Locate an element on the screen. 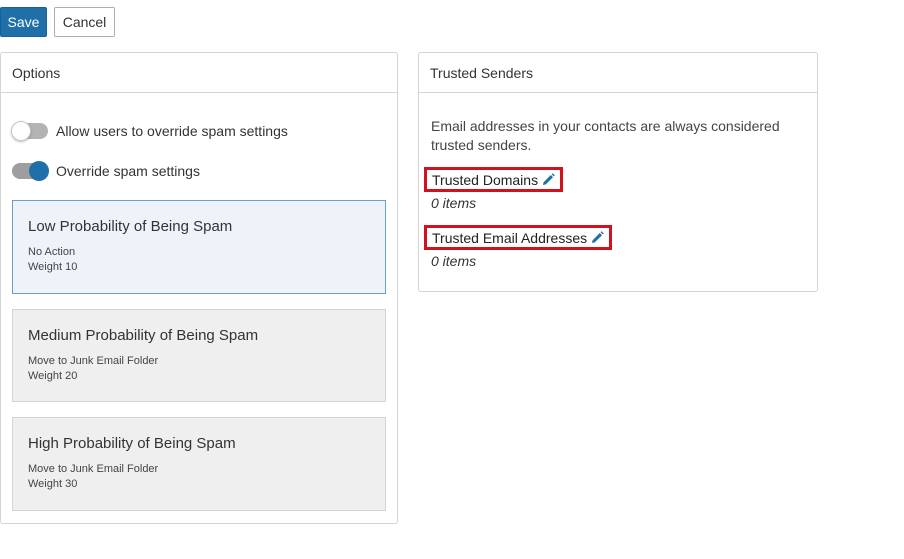 This screenshot has height=559, width=904. allow-override-toggle-row: Allow users to override spam settings is located at coordinates (149, 131).